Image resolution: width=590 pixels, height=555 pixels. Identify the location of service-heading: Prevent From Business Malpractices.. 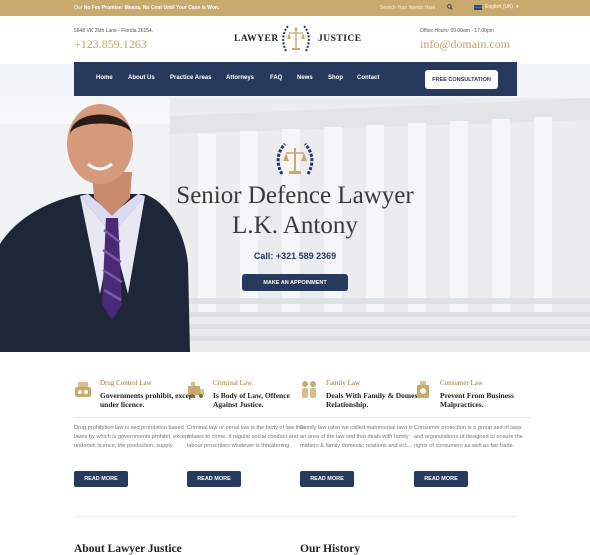
(477, 400).